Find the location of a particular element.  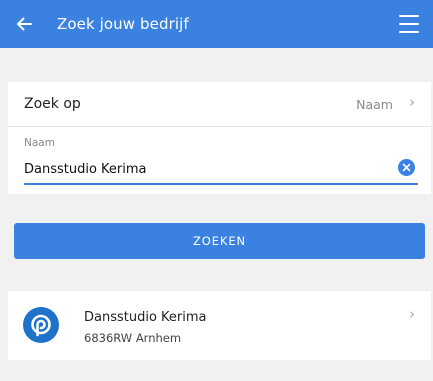

back-button is located at coordinates (24, 24).